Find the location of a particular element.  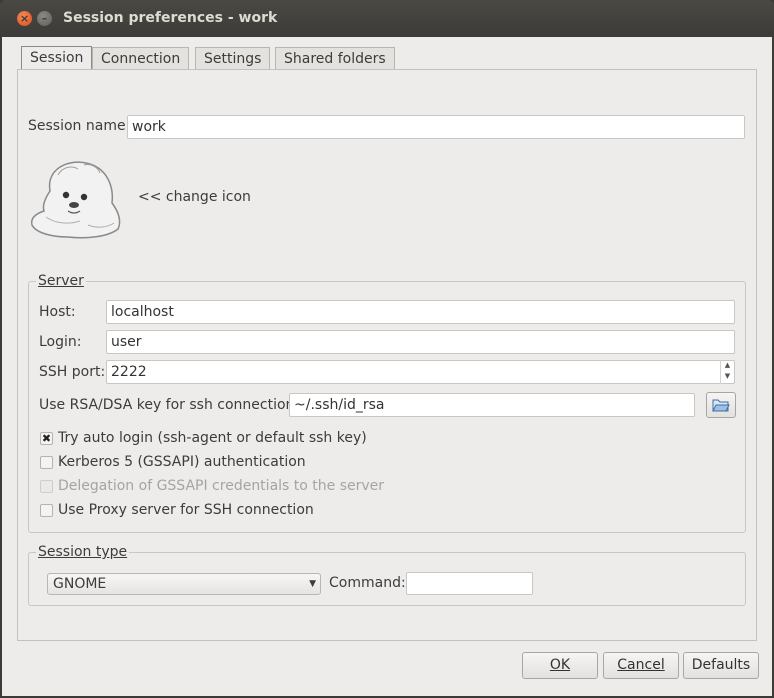

folder-open-icon is located at coordinates (721, 407).